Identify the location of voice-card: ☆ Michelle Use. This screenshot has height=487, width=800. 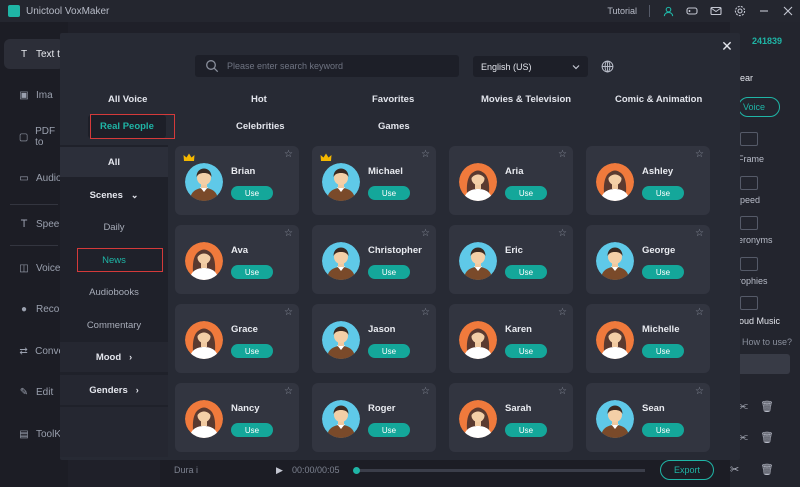
(648, 338).